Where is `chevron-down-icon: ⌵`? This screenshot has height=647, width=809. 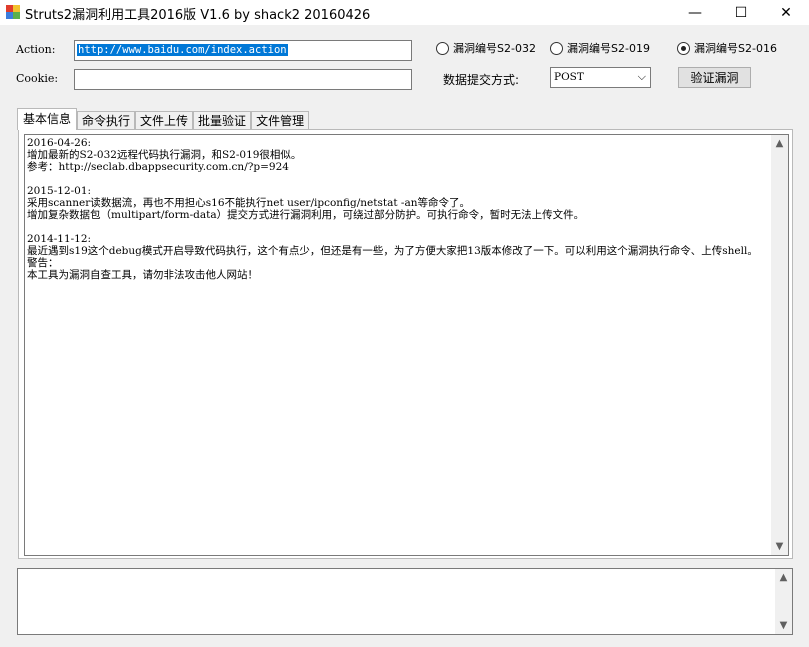
chevron-down-icon: ⌵ is located at coordinates (641, 76).